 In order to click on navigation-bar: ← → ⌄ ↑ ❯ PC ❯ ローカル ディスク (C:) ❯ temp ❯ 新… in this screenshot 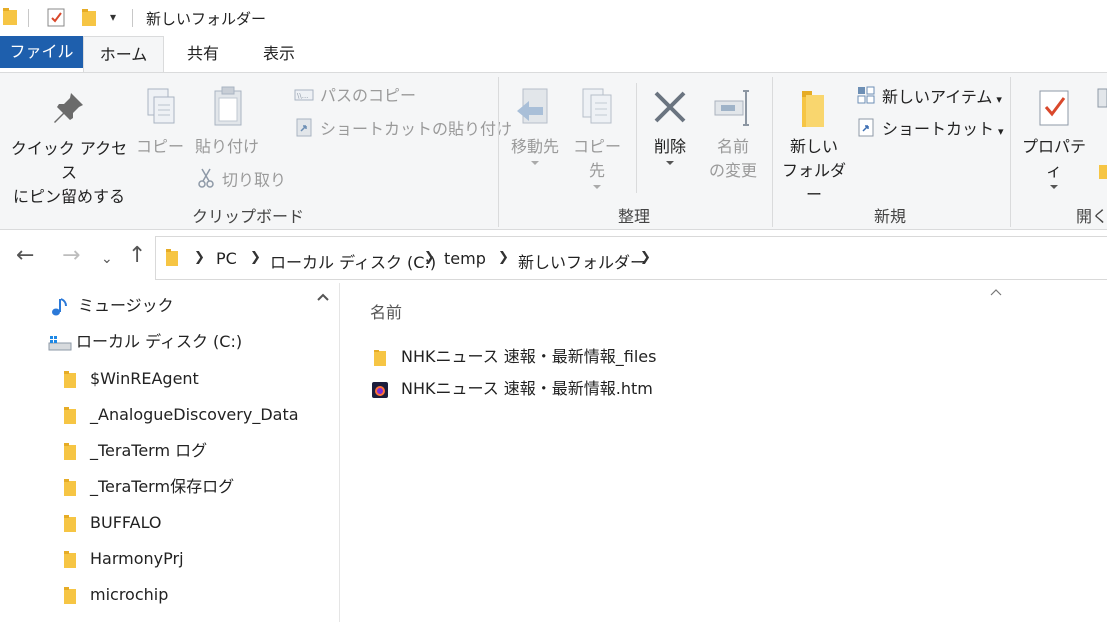, I will do `click(553, 257)`.